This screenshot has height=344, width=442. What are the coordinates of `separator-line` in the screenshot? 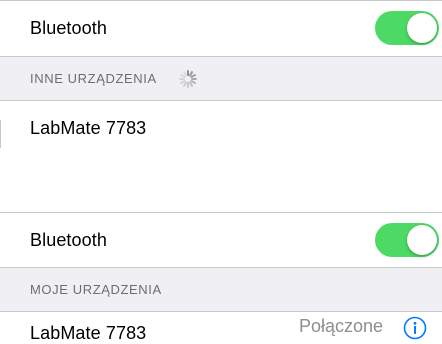 It's located at (0, 134).